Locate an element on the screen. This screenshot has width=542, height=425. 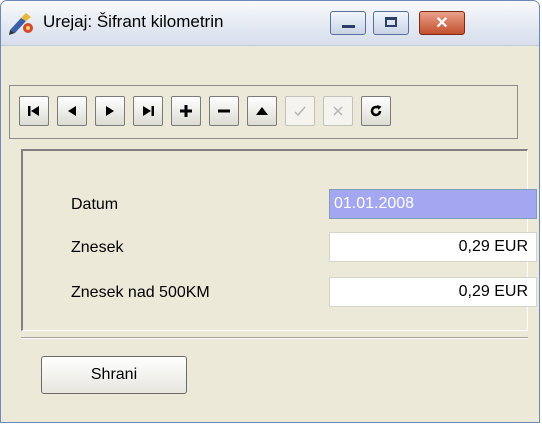
save-button: Shrani is located at coordinates (114, 375).